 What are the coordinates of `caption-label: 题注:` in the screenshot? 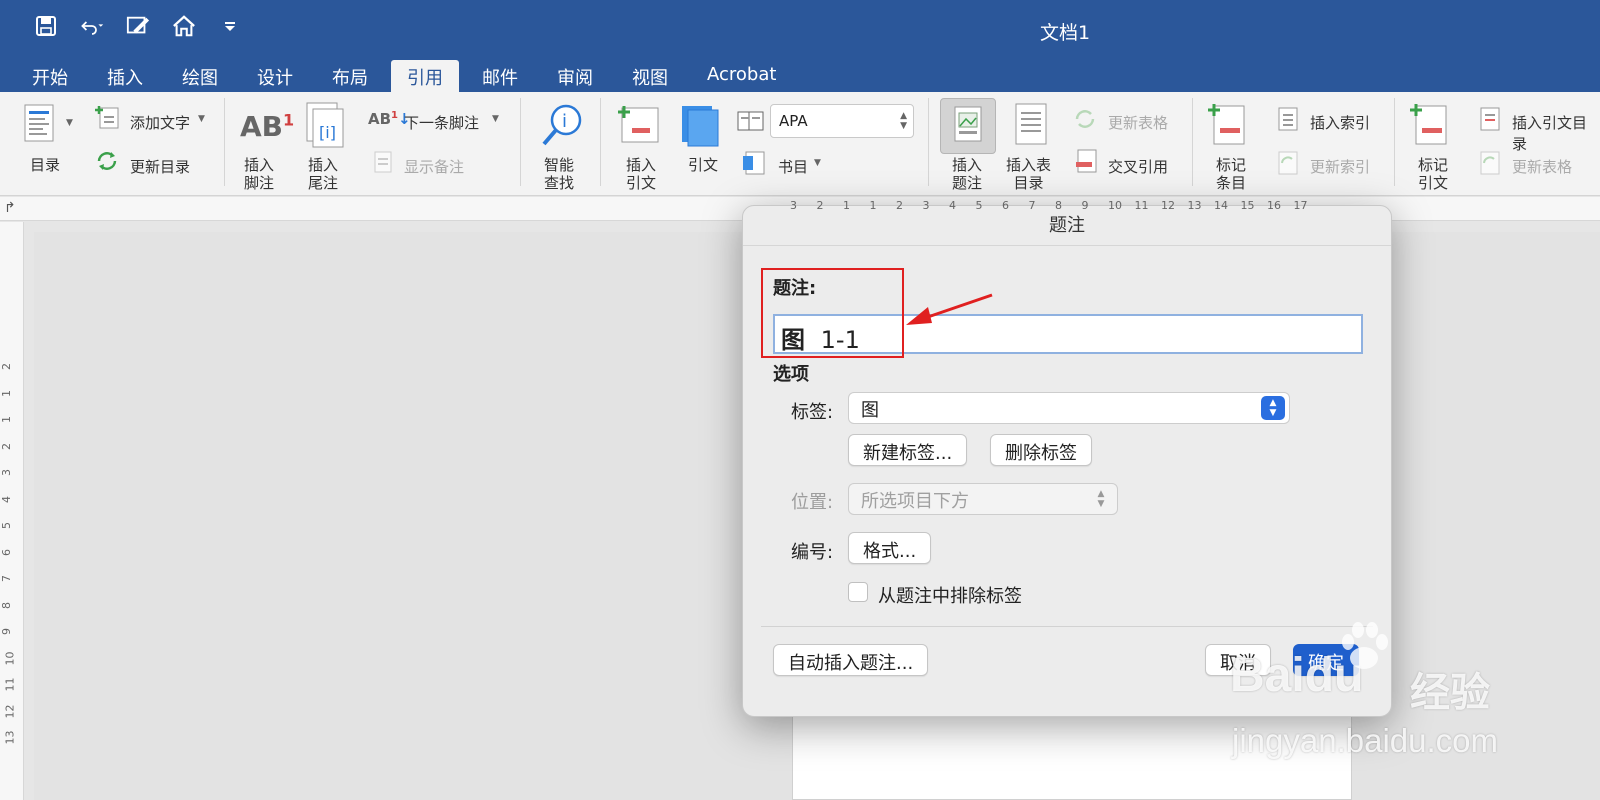 It's located at (795, 288).